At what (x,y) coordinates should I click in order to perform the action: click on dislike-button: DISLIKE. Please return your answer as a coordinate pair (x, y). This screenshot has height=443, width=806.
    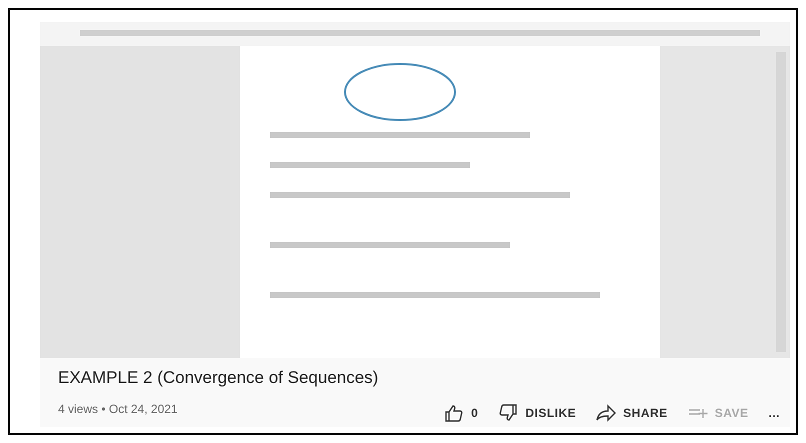
    Looking at the image, I should click on (537, 413).